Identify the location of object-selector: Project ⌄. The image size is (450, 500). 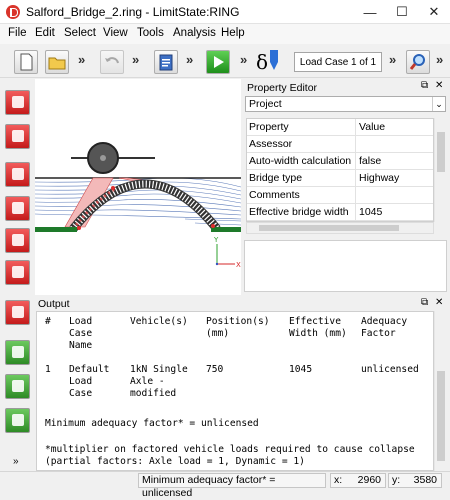
(345, 104).